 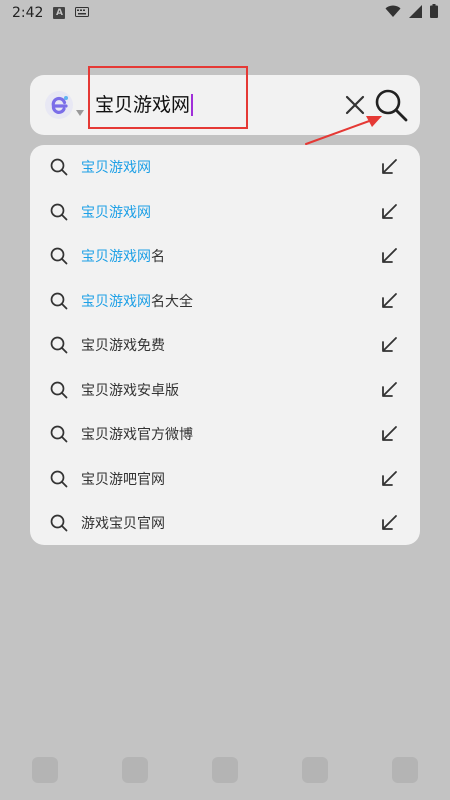 I want to click on suggestion-item: 宝贝游戏免费, so click(x=225, y=345).